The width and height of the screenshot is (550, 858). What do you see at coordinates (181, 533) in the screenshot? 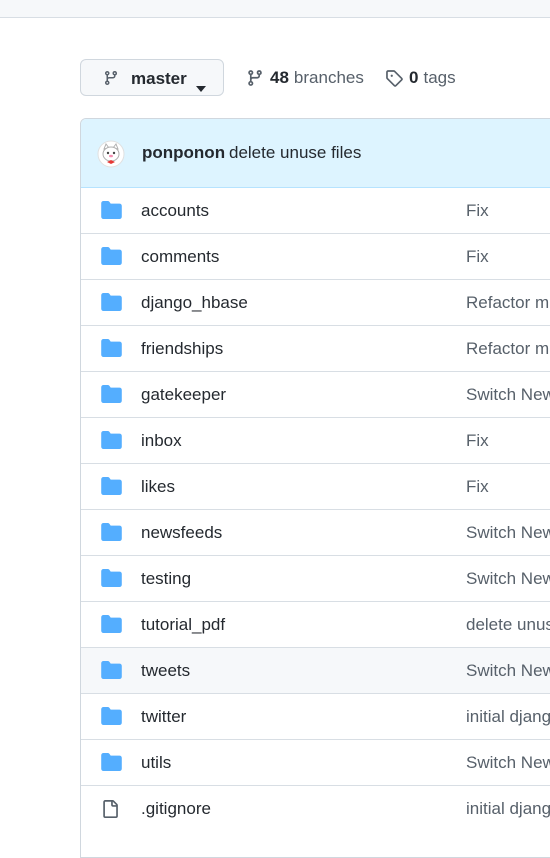
I see `file-name-link: newsfeeds` at bounding box center [181, 533].